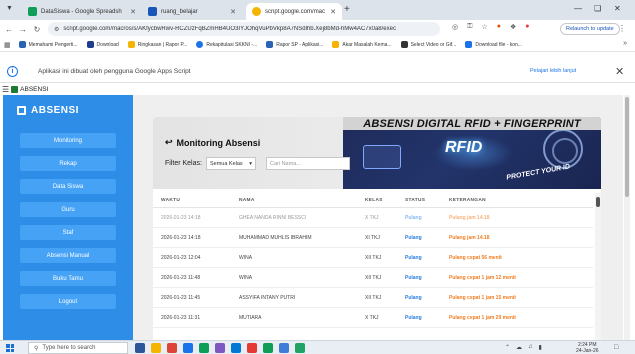 This screenshot has height=354, width=635. I want to click on tab-ruang-belajar: ruang_belajar ✕, so click(192, 11).